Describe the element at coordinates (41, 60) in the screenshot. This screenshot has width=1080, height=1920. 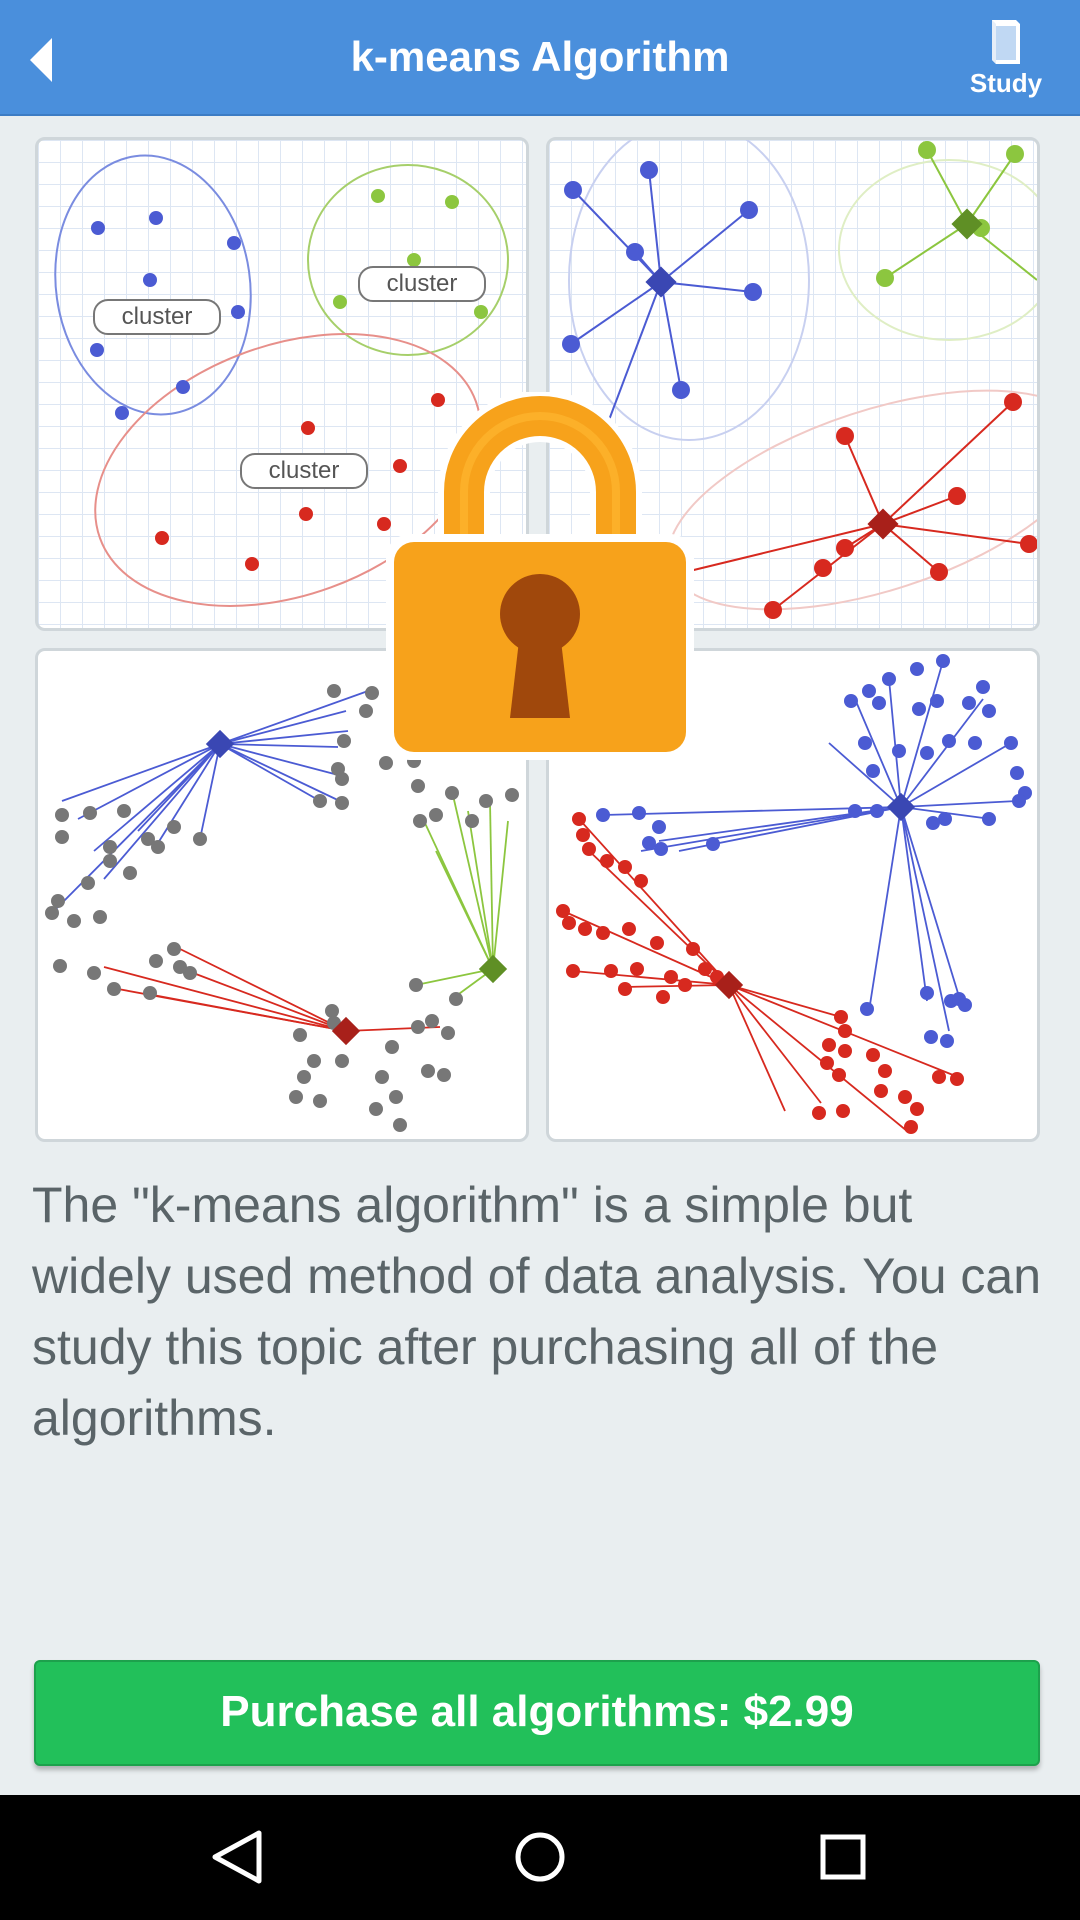
I see `chevron-left-icon` at that location.